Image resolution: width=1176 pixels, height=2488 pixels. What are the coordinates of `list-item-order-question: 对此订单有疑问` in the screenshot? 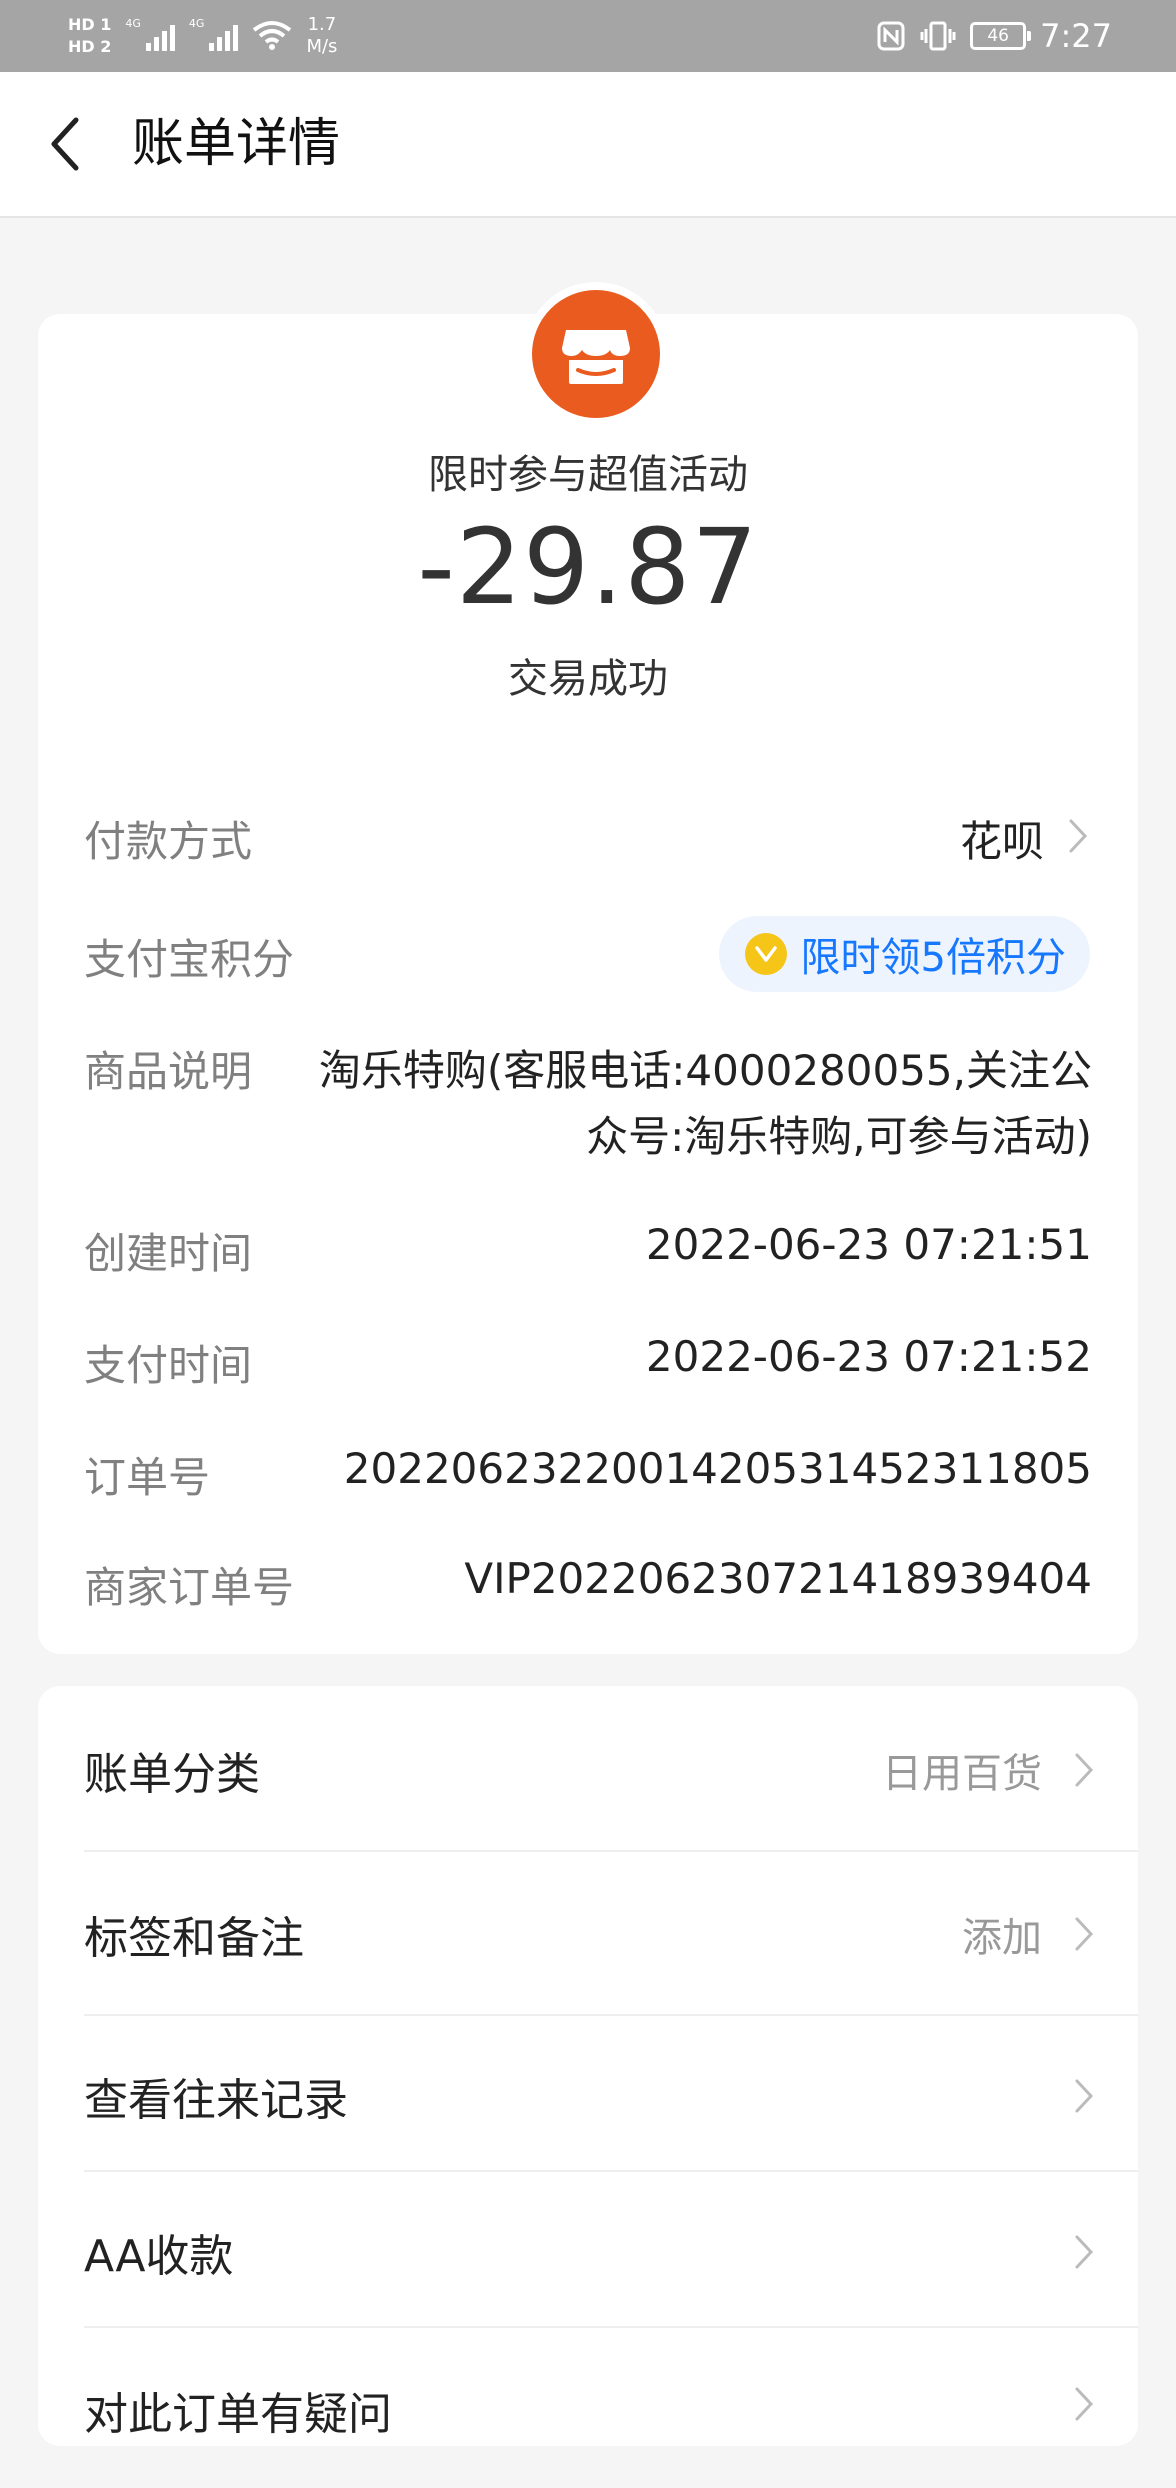 It's located at (588, 2408).